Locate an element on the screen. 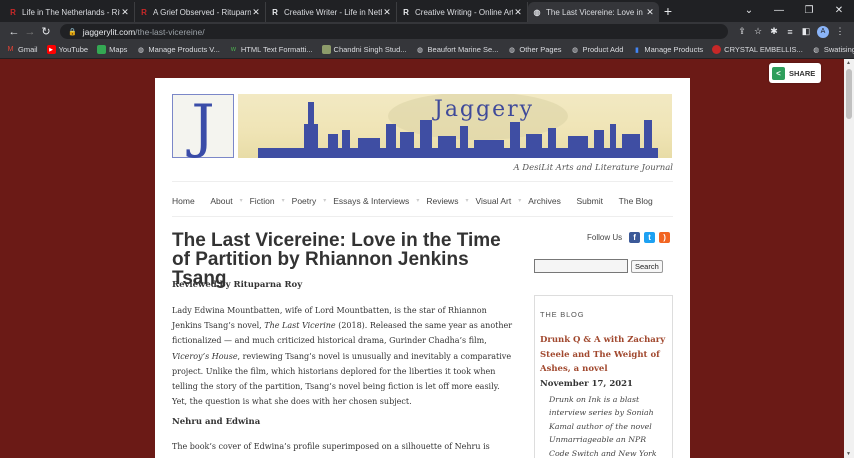 The height and width of the screenshot is (458, 854). share-button: < SHARE is located at coordinates (795, 73).